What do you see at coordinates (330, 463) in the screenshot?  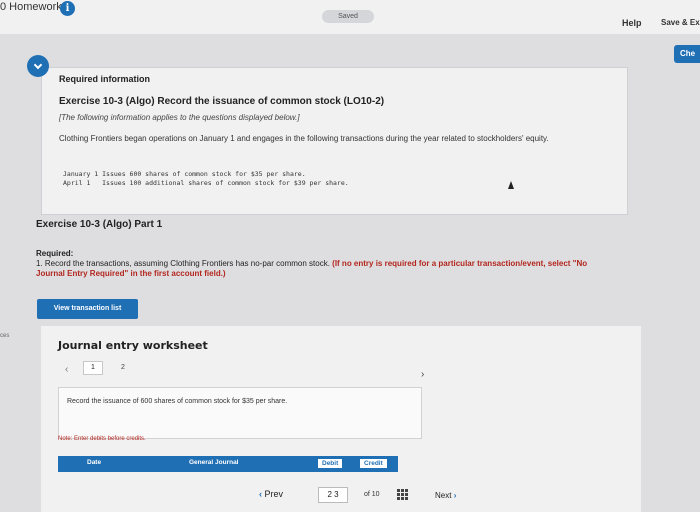 I see `column-debit: Debit` at bounding box center [330, 463].